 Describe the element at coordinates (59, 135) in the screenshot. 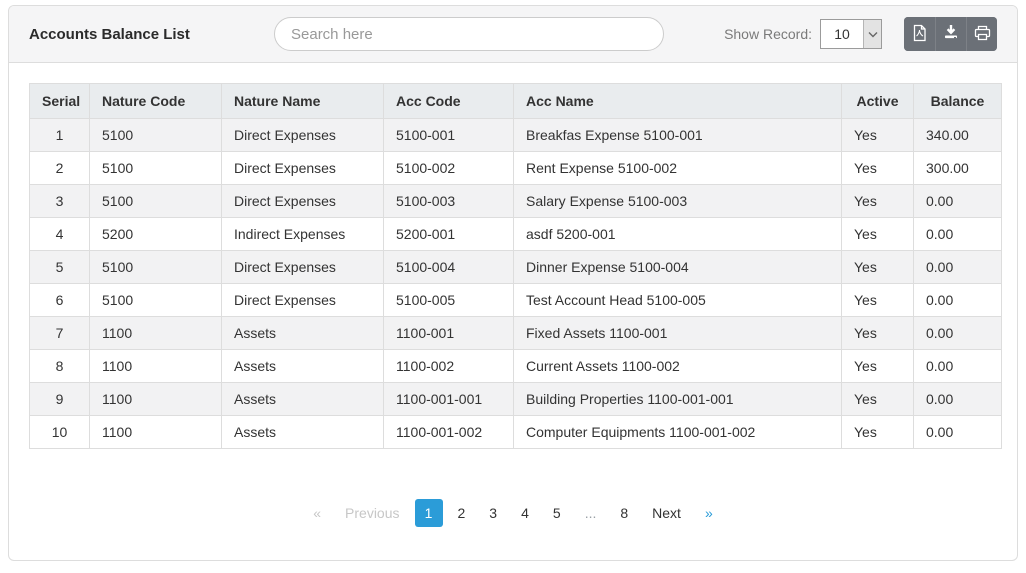

I see `cell-serial: 1` at that location.